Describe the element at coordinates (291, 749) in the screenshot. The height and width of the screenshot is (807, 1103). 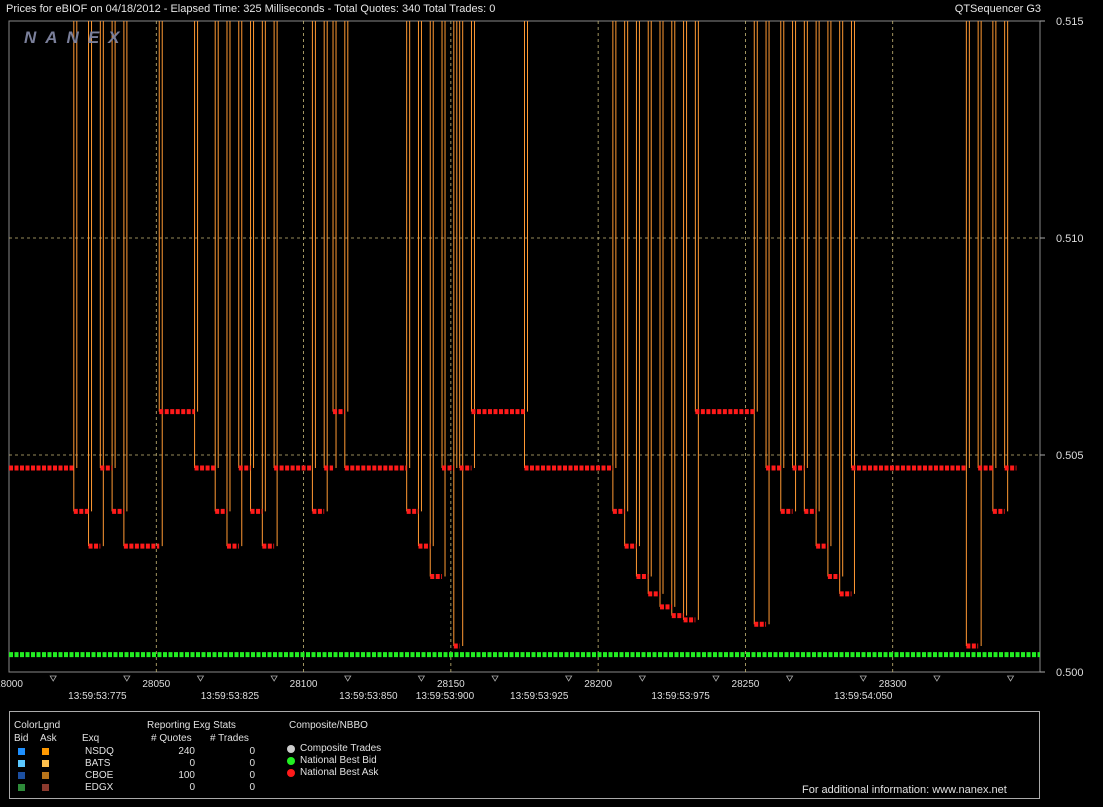
I see `composite-trades-dot` at that location.